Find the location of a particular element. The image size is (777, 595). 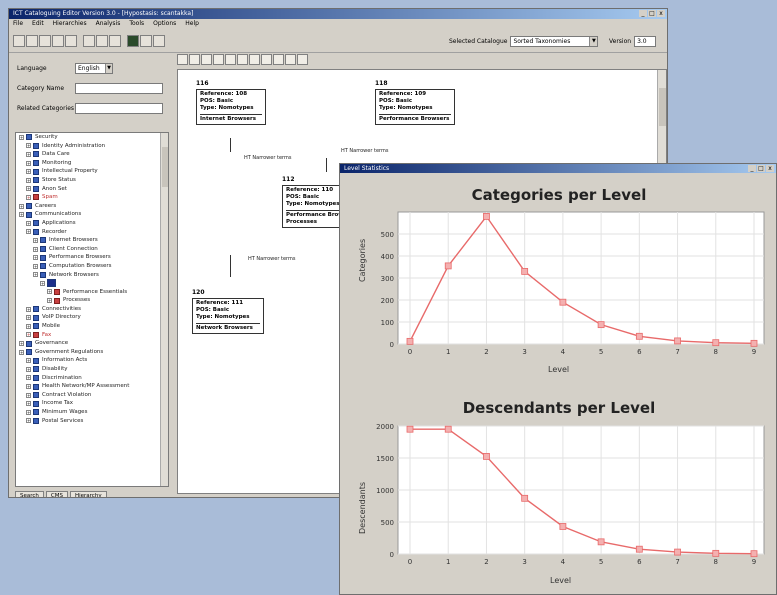

menu-item-tools: Tools is located at coordinates (136, 24).